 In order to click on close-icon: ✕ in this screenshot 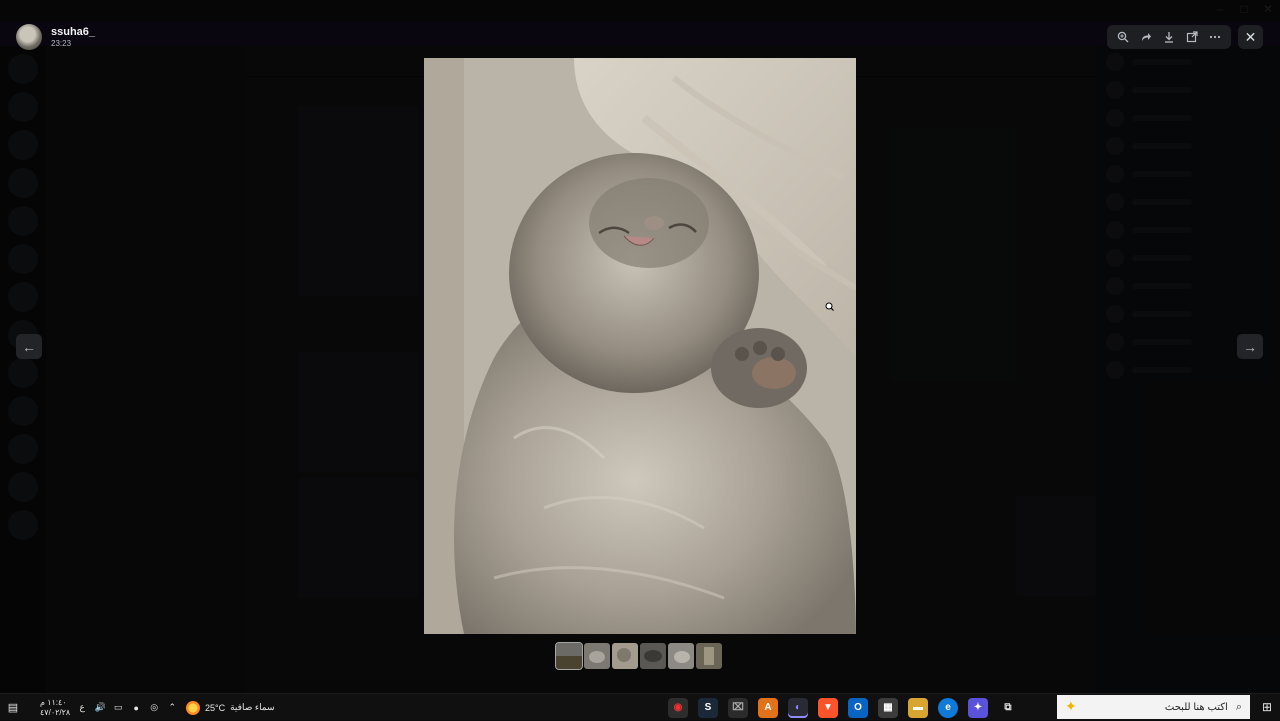, I will do `click(1250, 36)`.